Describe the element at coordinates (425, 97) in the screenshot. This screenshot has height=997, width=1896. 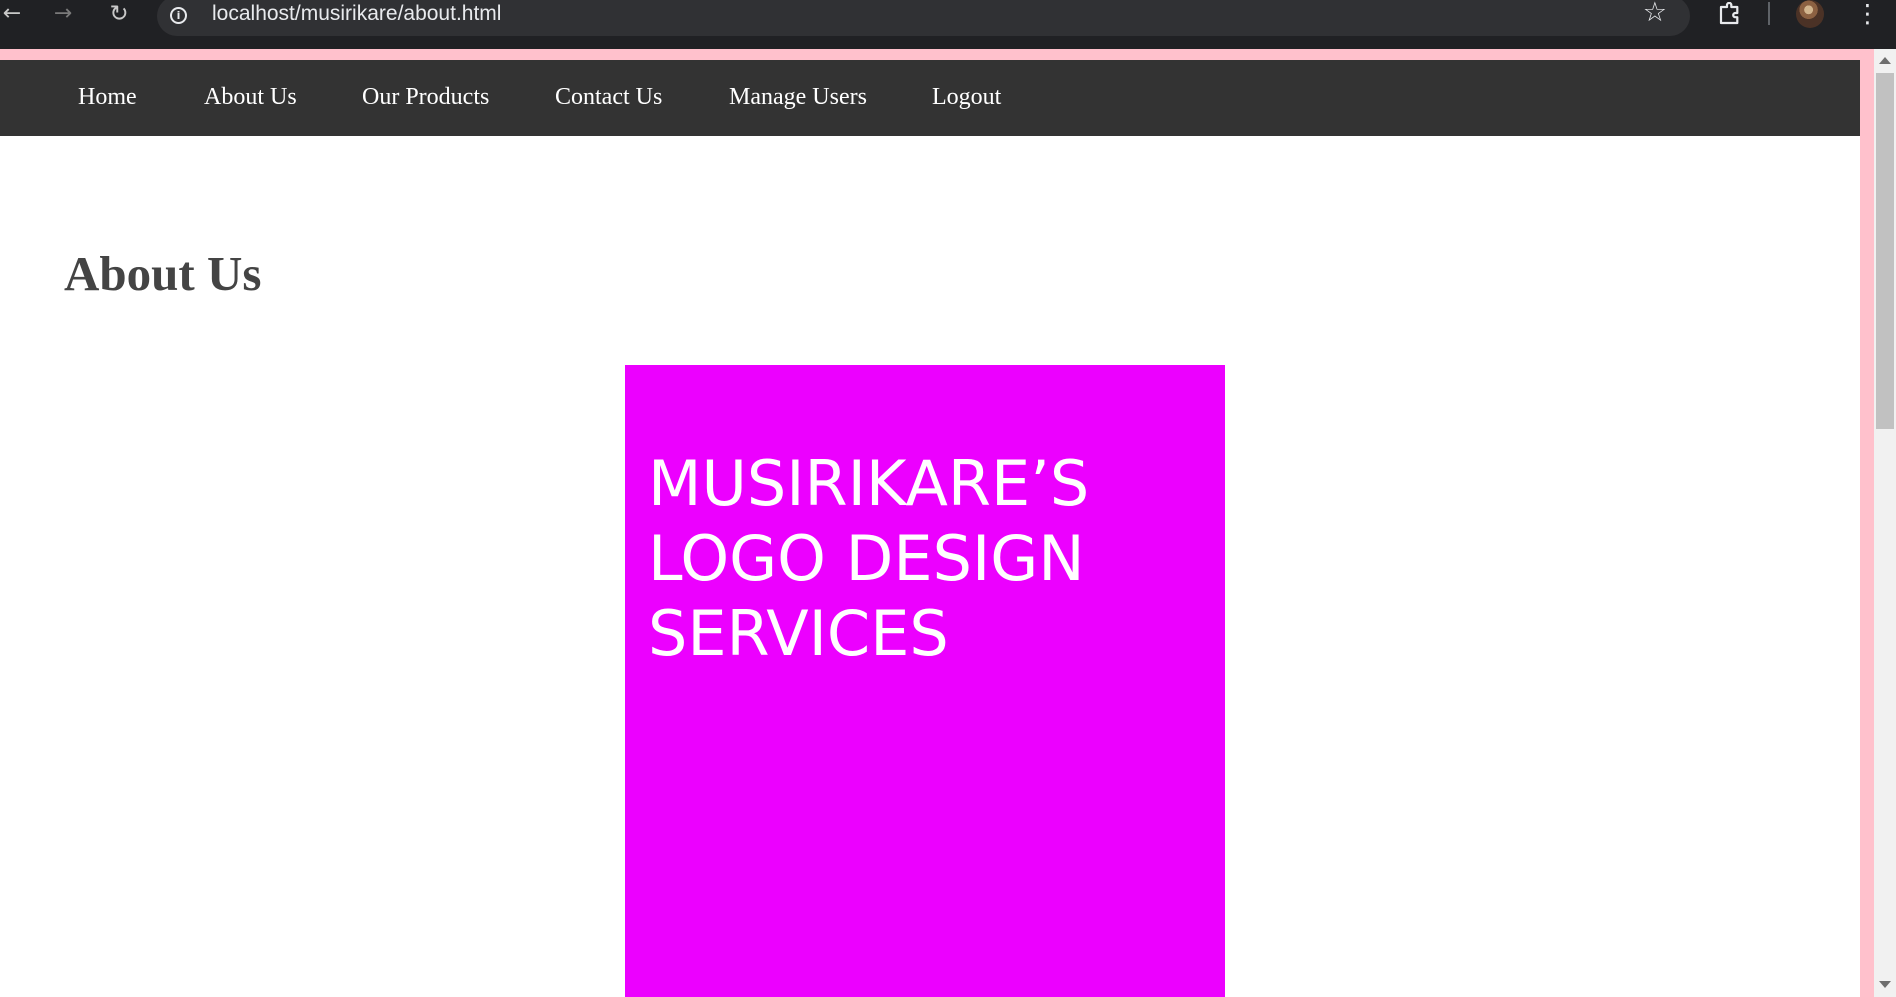
I see `nav-our-products-link: Our Products` at that location.